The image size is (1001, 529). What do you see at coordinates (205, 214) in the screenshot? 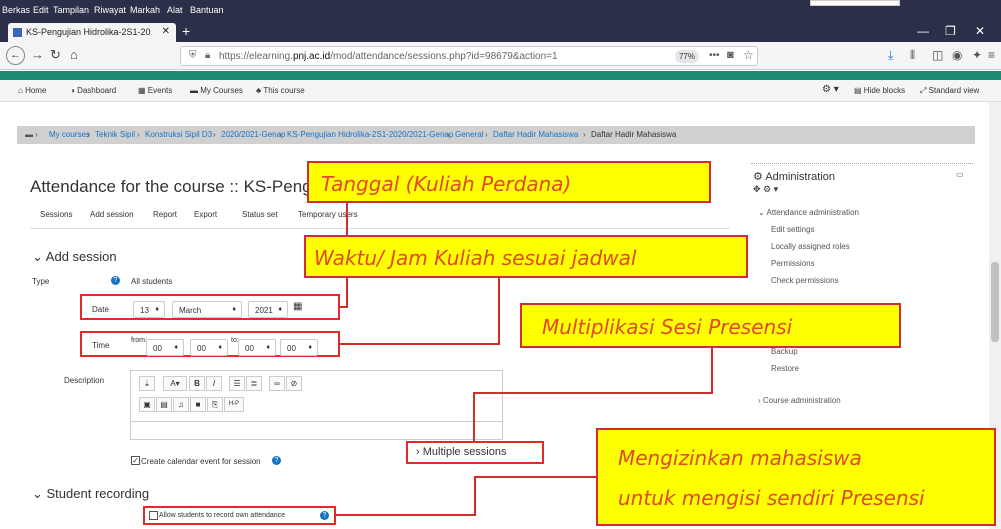
I see `tab-export: Export` at bounding box center [205, 214].